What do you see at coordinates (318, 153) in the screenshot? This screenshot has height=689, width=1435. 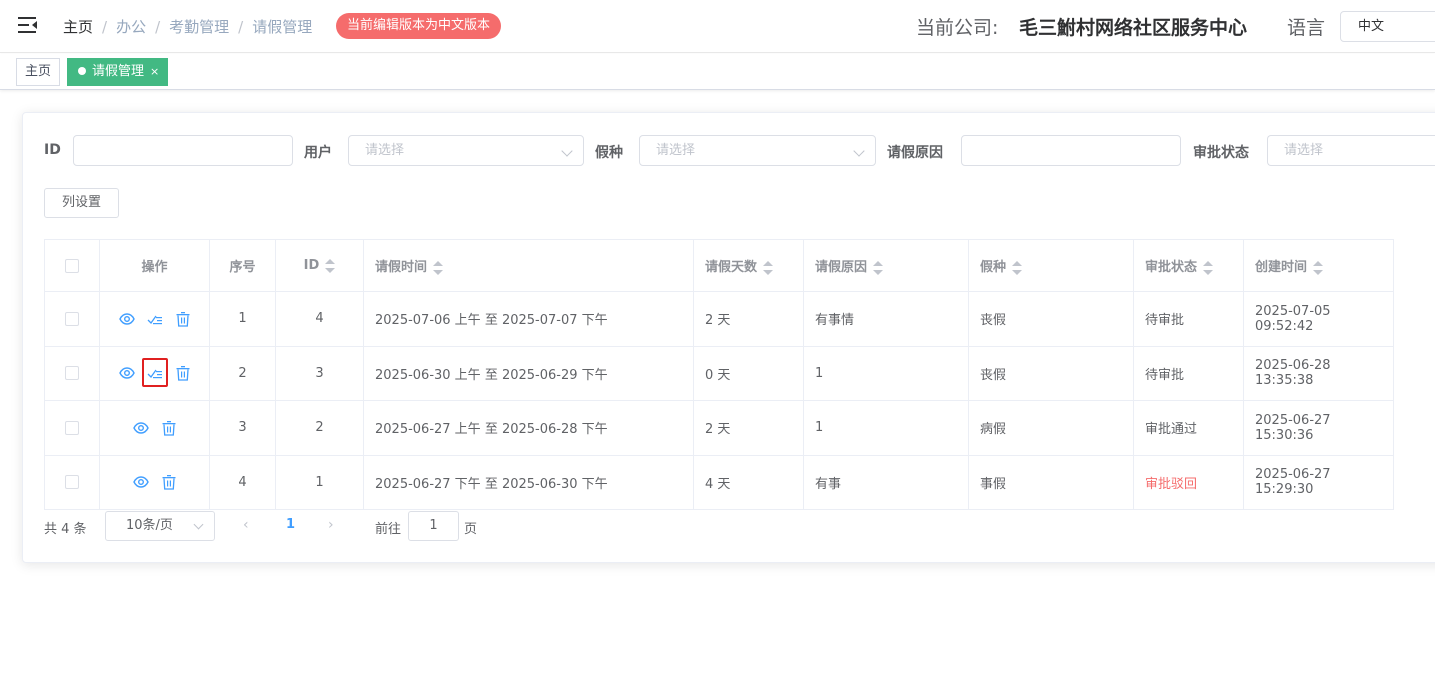 I see `filter-user-label: 用户` at bounding box center [318, 153].